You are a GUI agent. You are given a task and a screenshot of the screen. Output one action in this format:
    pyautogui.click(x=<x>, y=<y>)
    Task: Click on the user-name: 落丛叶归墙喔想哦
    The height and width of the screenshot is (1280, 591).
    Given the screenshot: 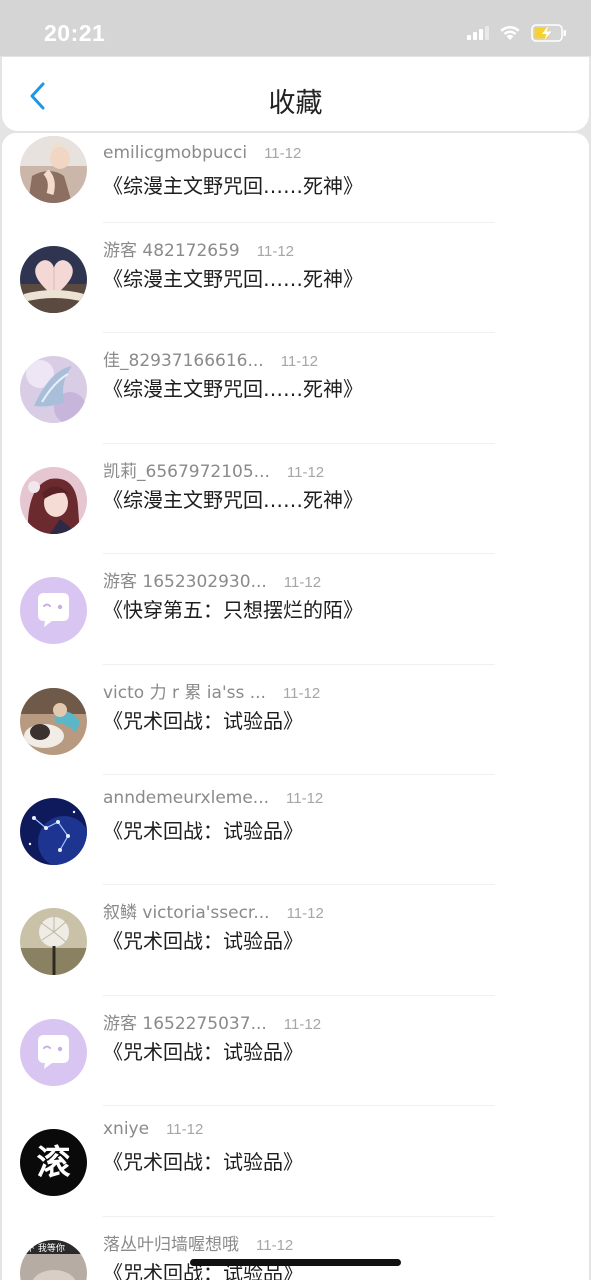 What is the action you would take?
    pyautogui.click(x=171, y=1242)
    